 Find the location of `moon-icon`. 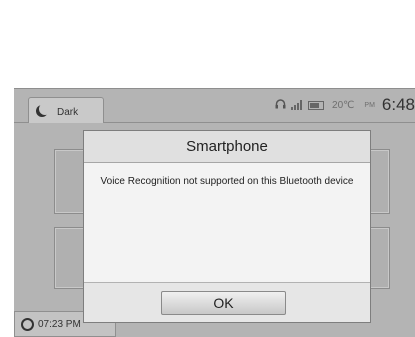

moon-icon is located at coordinates (45, 109).